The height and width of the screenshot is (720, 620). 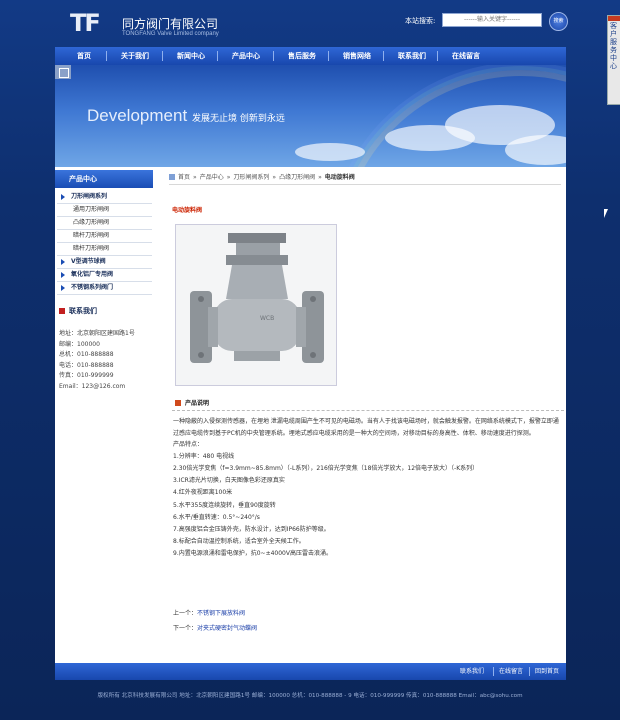 What do you see at coordinates (172, 177) in the screenshot?
I see `home-icon` at bounding box center [172, 177].